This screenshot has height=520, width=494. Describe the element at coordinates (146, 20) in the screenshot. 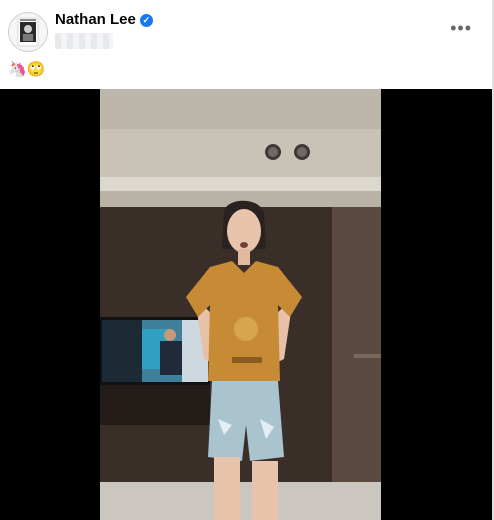

I see `verified-badge-icon: ✓` at that location.